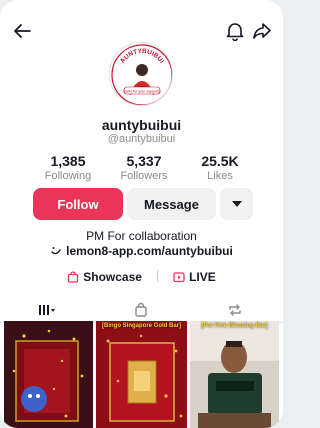  I want to click on action-buttons: Follow Message, so click(143, 204).